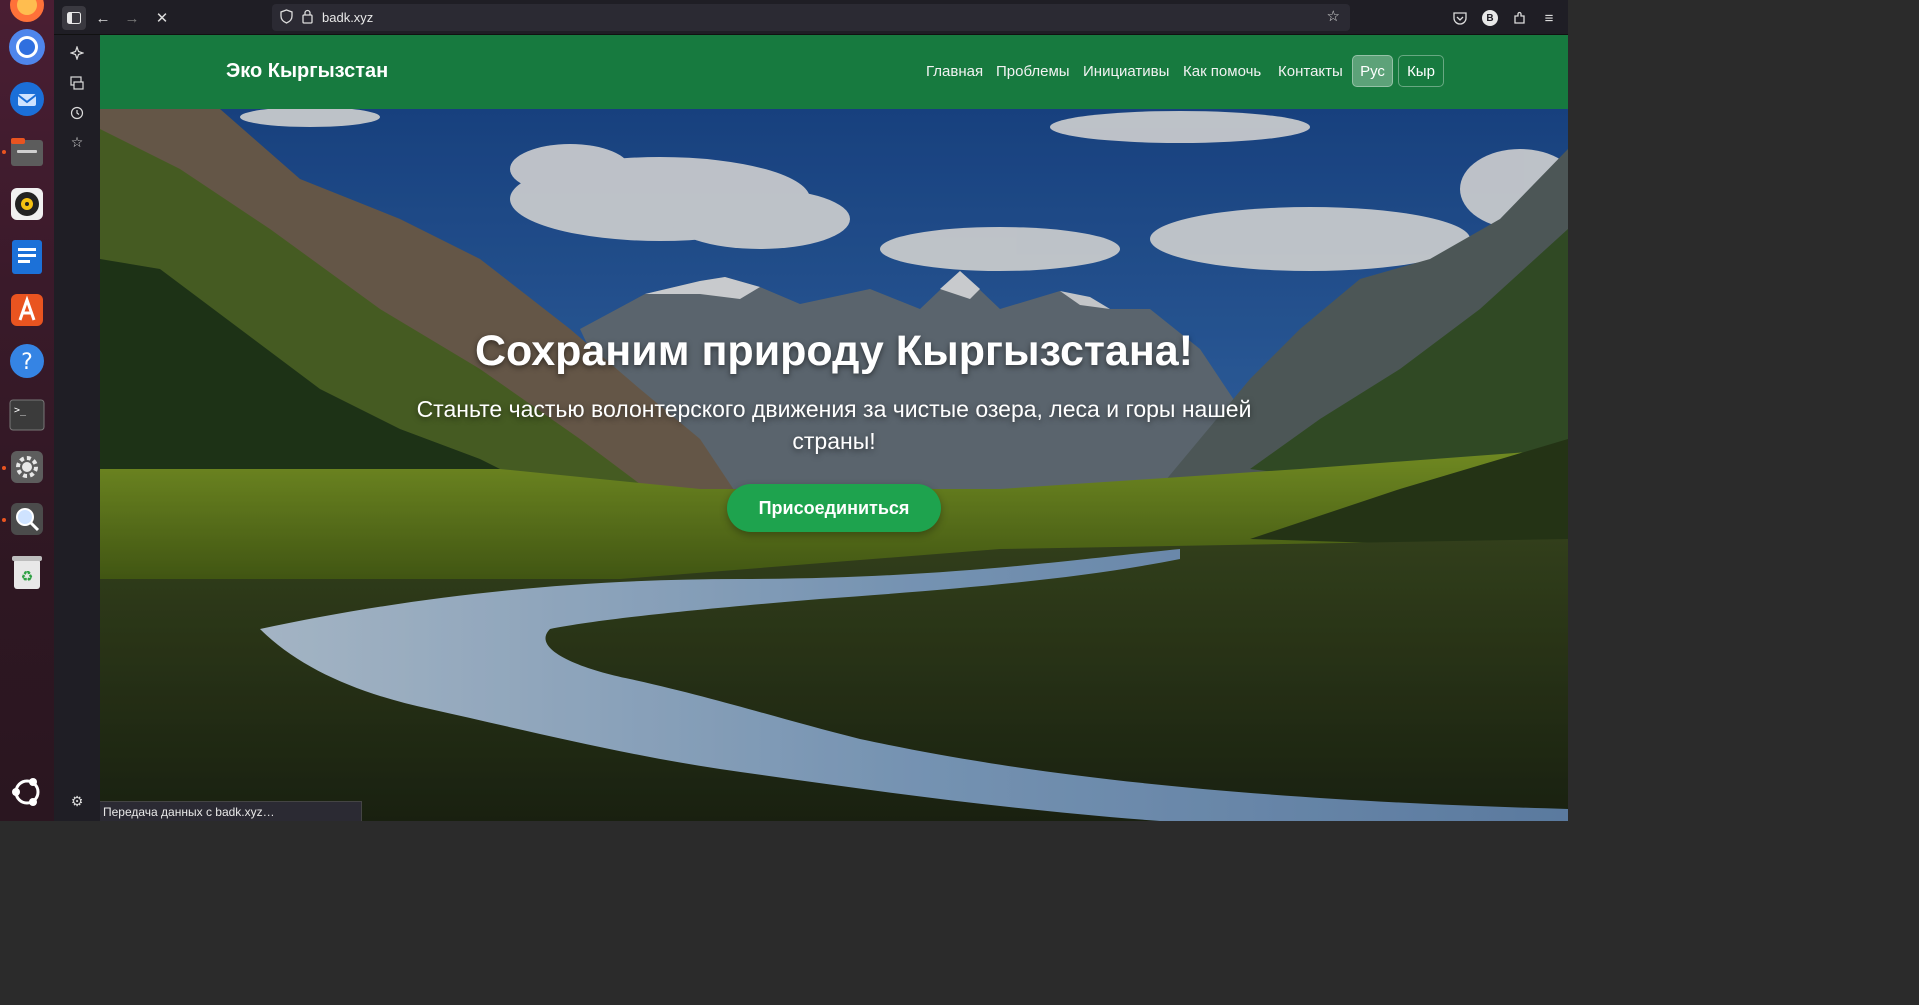 The image size is (1919, 1005). I want to click on sidebar-settings-gear-icon: ⚙, so click(77, 801).